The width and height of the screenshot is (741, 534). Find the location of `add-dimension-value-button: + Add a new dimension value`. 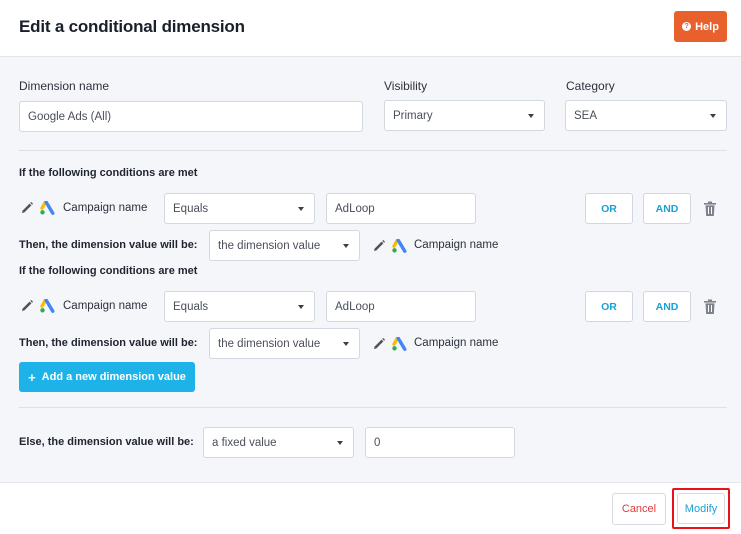

add-dimension-value-button: + Add a new dimension value is located at coordinates (107, 377).